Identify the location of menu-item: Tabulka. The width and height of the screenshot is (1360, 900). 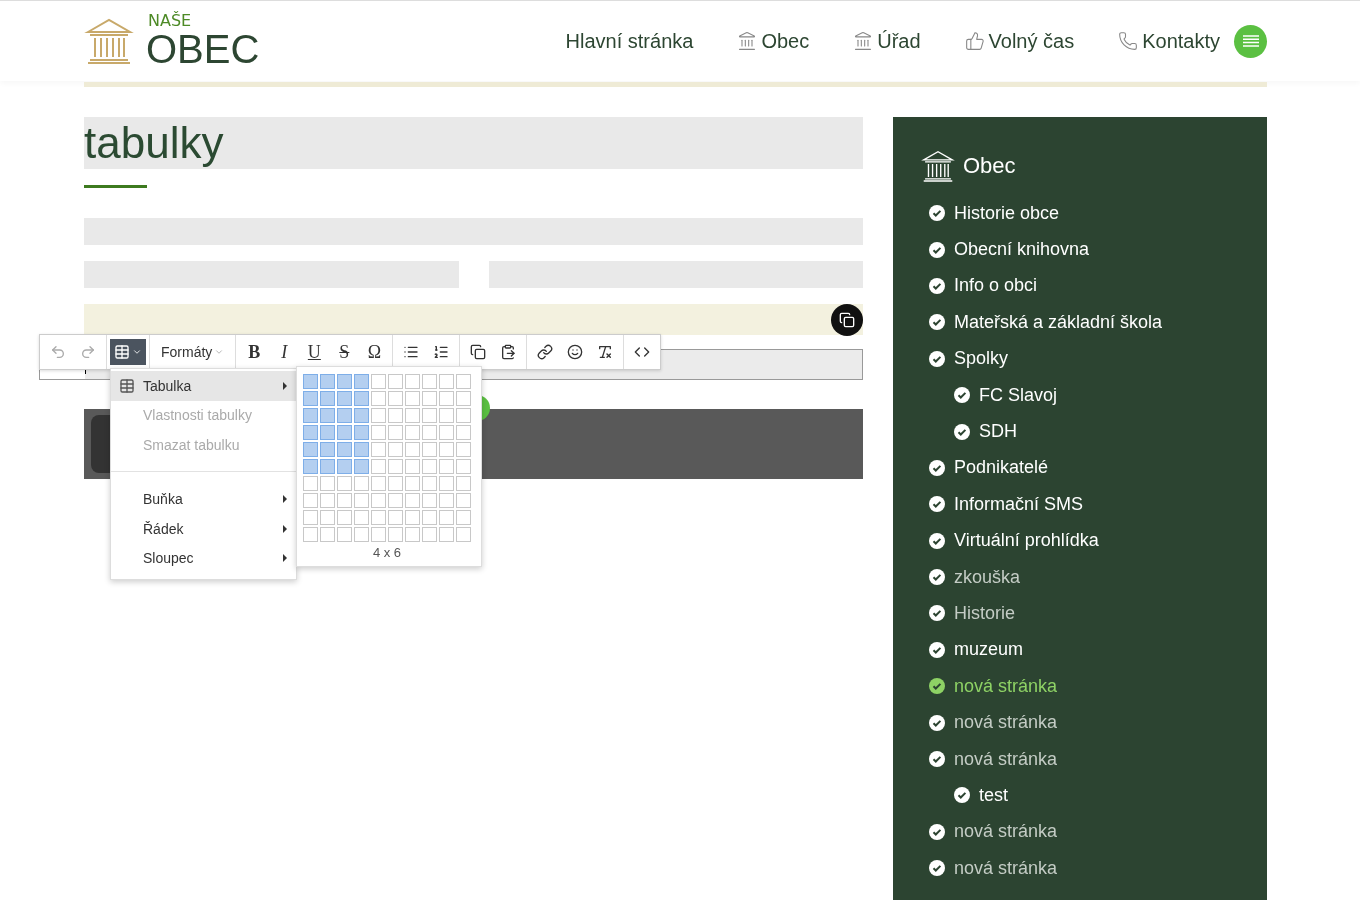
(203, 386).